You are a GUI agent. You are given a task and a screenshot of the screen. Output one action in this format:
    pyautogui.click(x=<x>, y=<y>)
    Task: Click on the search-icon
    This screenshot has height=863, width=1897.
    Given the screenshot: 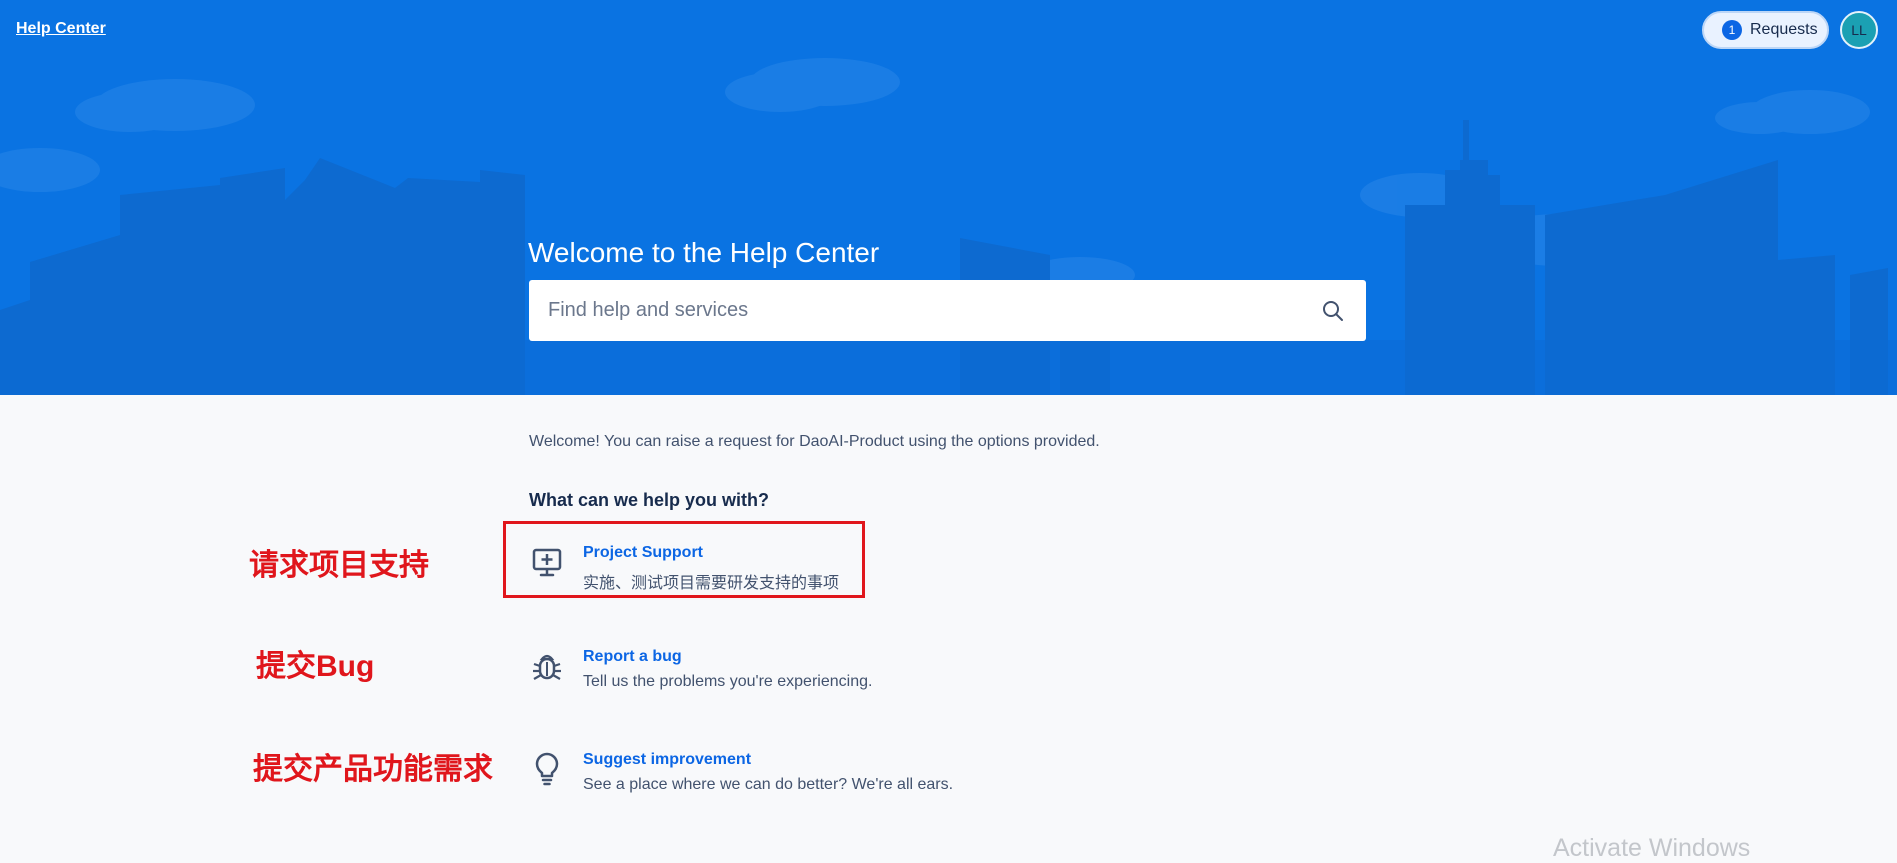 What is the action you would take?
    pyautogui.click(x=1333, y=313)
    